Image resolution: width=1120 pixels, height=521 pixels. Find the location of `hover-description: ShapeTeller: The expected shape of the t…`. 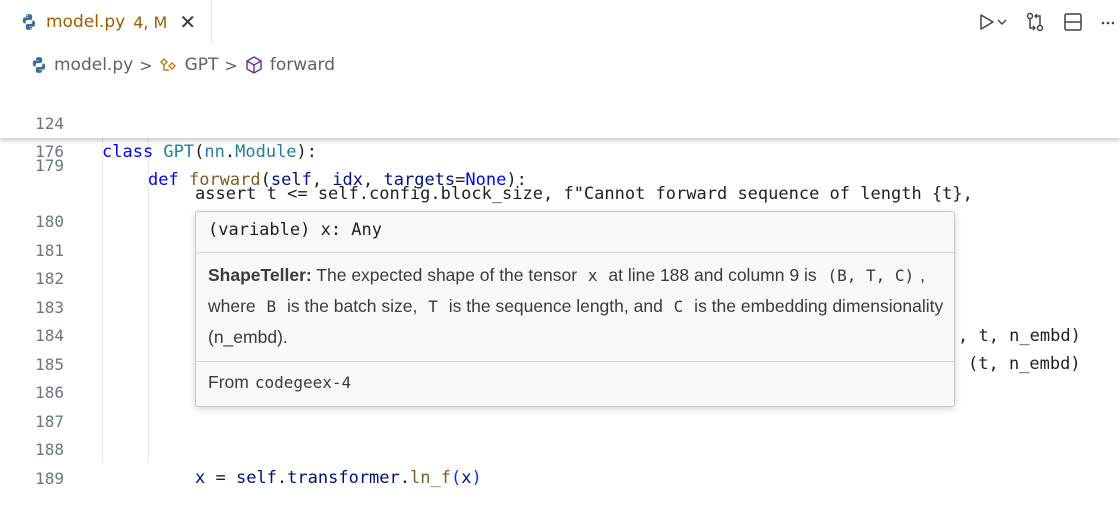

hover-description: ShapeTeller: The expected shape of the t… is located at coordinates (576, 306).